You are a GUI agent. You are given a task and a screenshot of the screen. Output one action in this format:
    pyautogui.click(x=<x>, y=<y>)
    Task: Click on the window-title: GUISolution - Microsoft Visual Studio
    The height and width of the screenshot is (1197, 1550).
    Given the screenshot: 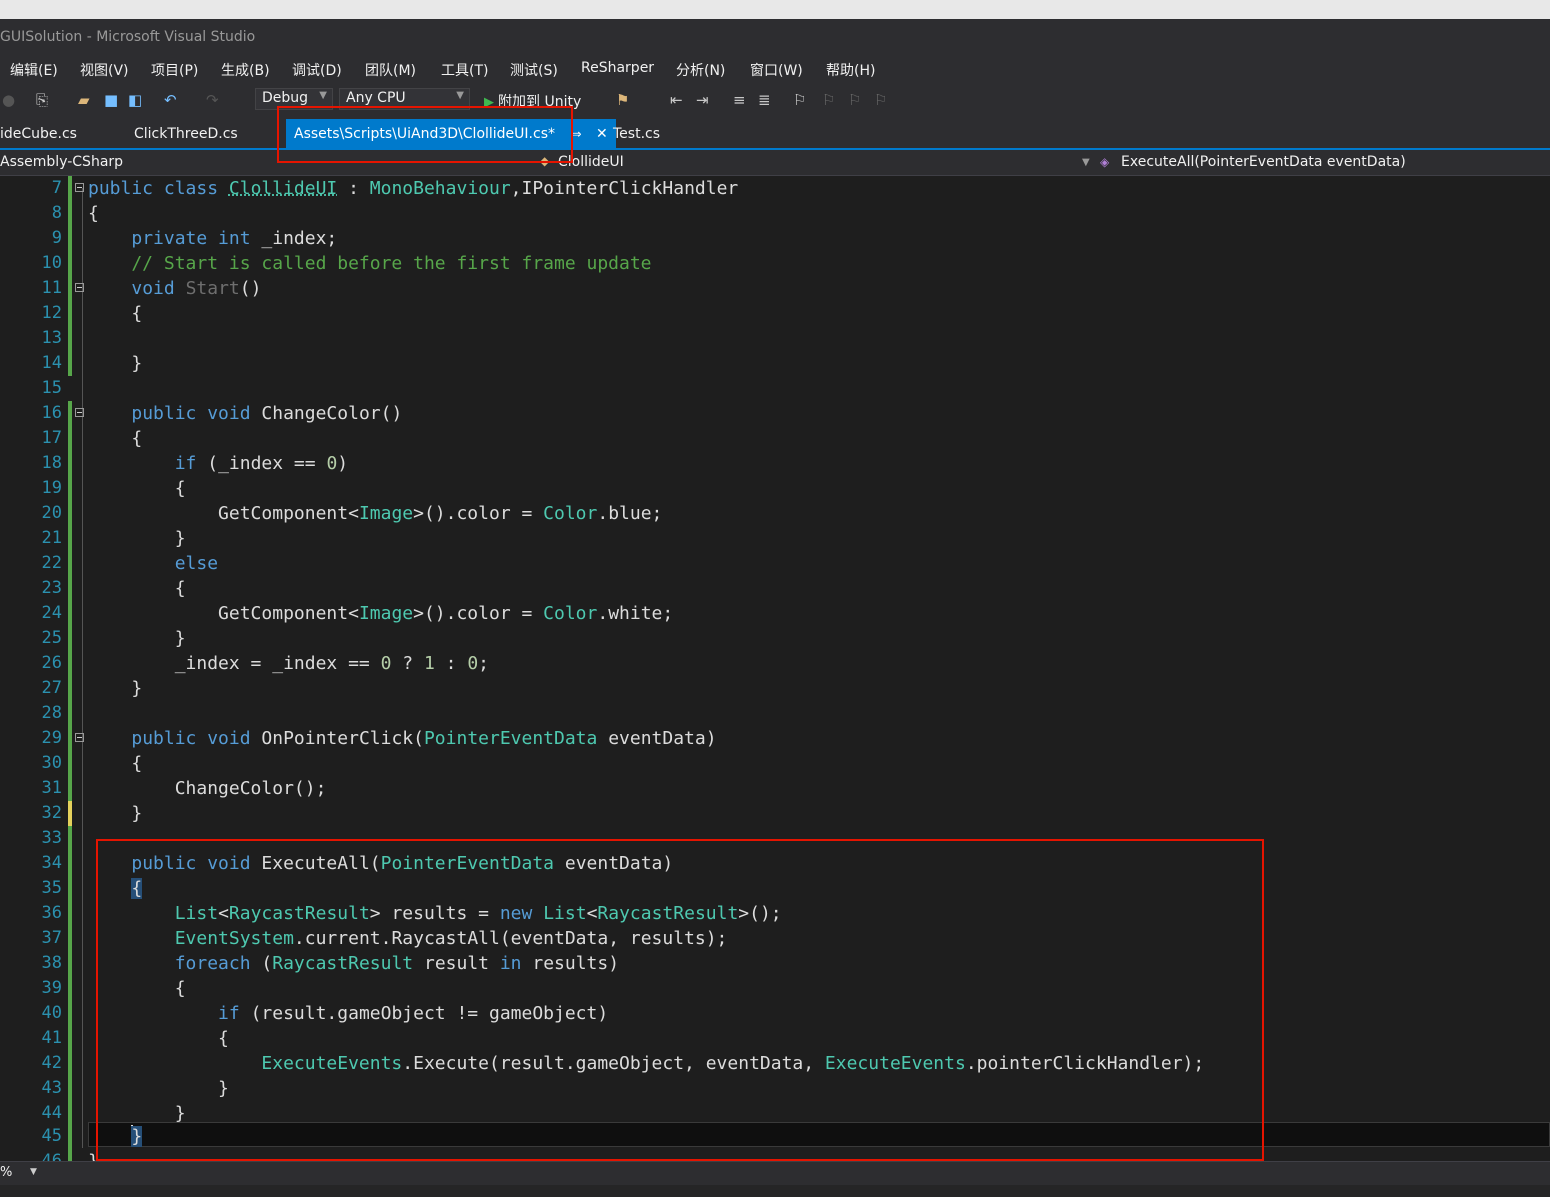 What is the action you would take?
    pyautogui.click(x=128, y=37)
    